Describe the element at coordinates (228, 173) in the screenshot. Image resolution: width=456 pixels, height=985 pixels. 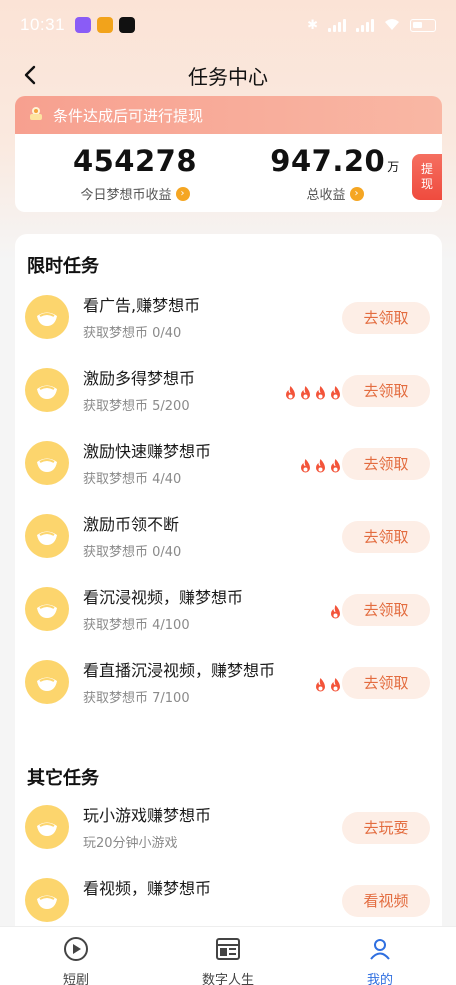
I see `earnings-card: 454278 今日梦想币收益 › 947.20 万 总收益 › 提现` at that location.